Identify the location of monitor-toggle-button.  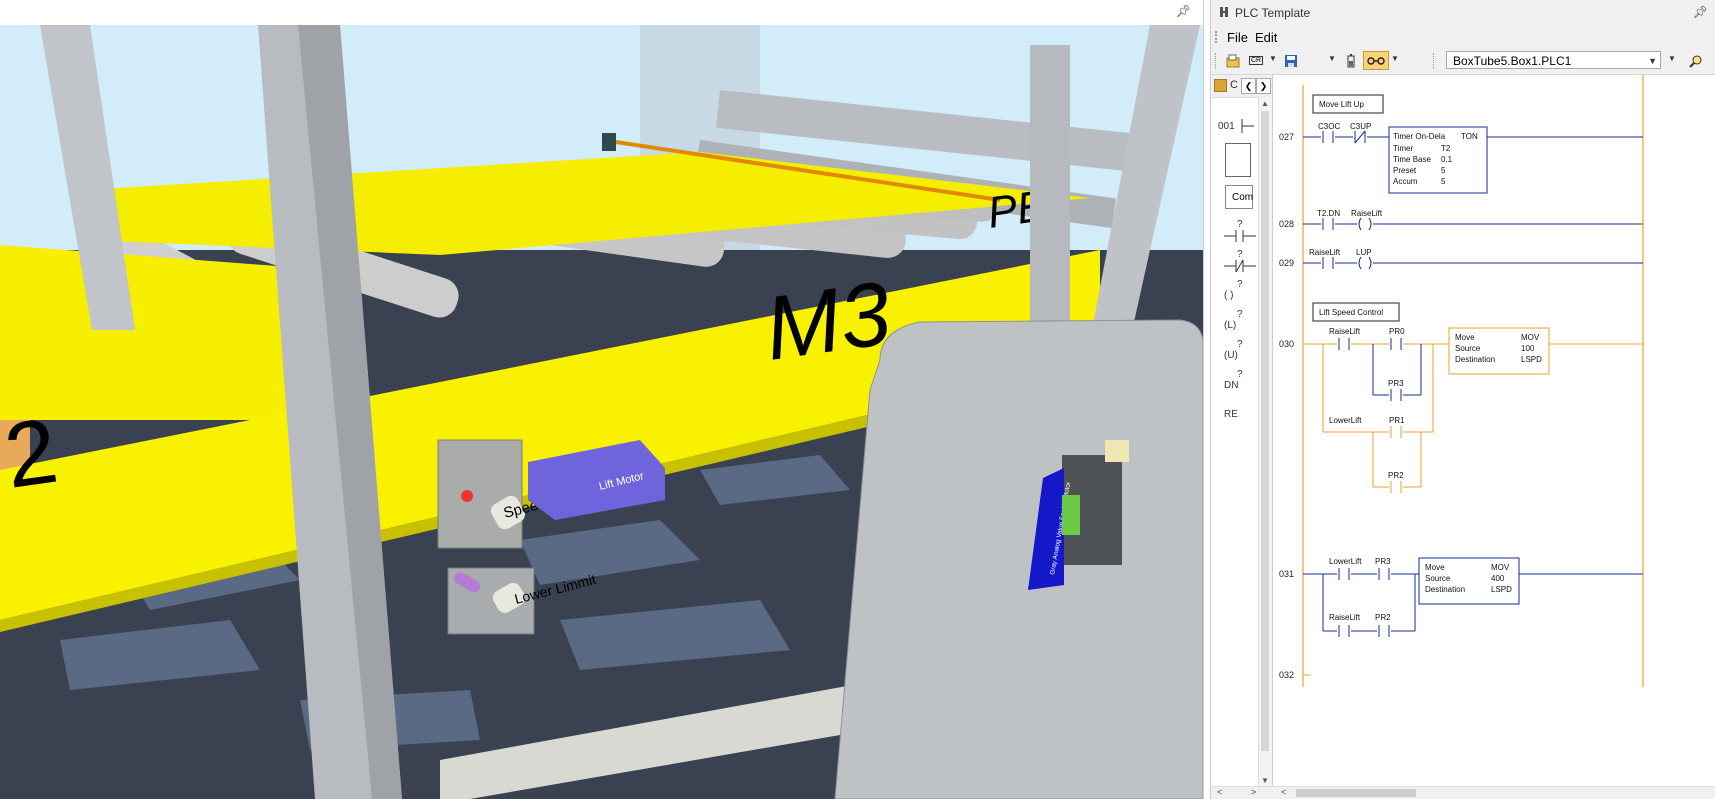
(1376, 60).